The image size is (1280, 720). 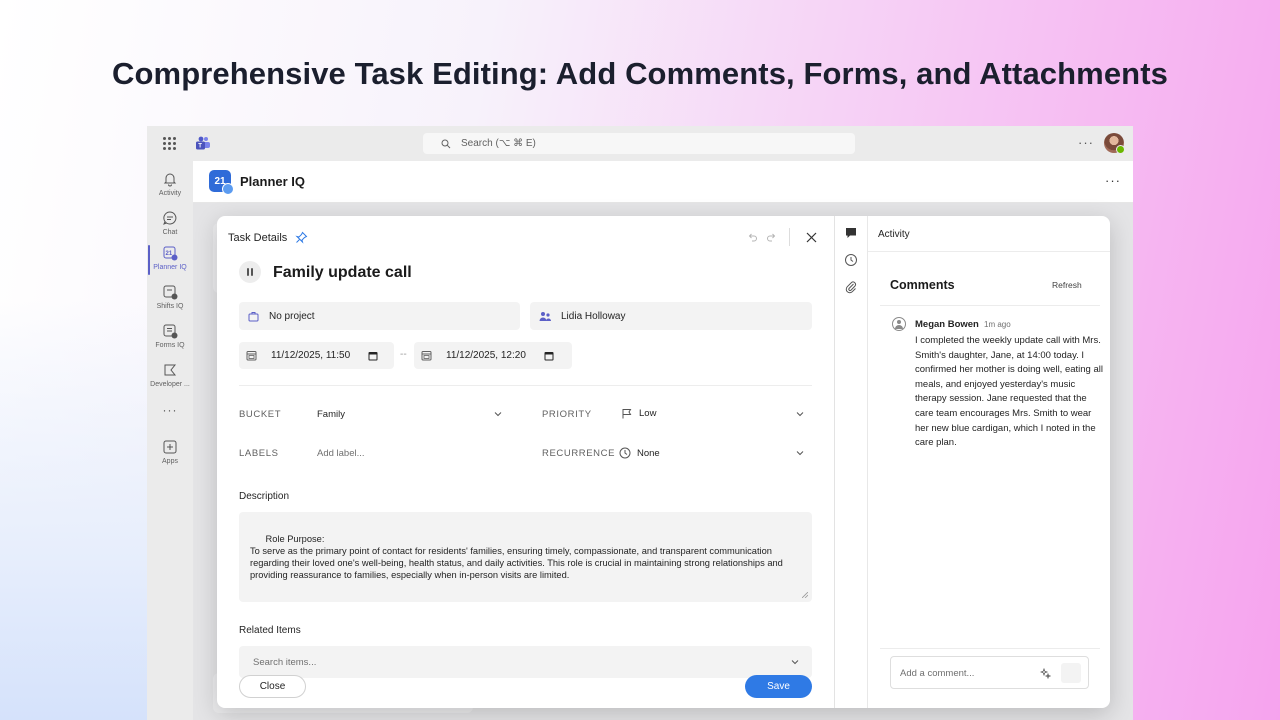 What do you see at coordinates (259, 453) in the screenshot?
I see `labels-label: LABELS` at bounding box center [259, 453].